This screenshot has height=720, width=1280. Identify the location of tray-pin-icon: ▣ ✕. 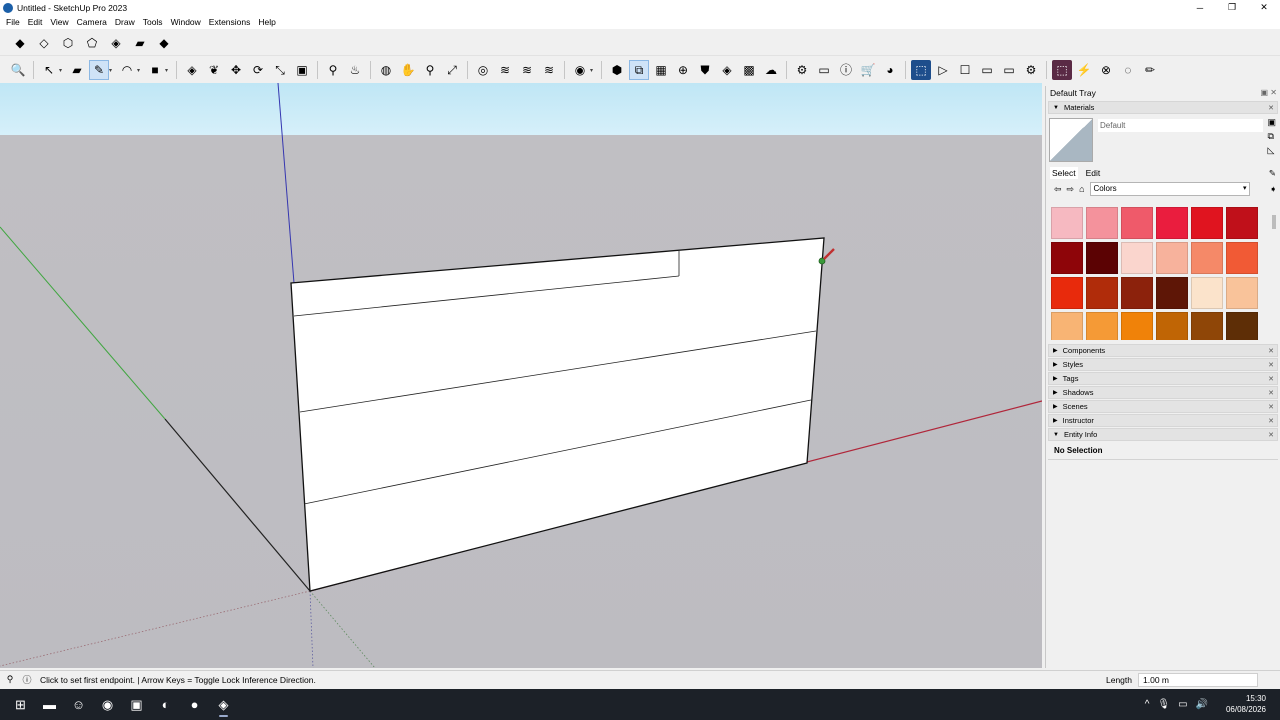
(1269, 92).